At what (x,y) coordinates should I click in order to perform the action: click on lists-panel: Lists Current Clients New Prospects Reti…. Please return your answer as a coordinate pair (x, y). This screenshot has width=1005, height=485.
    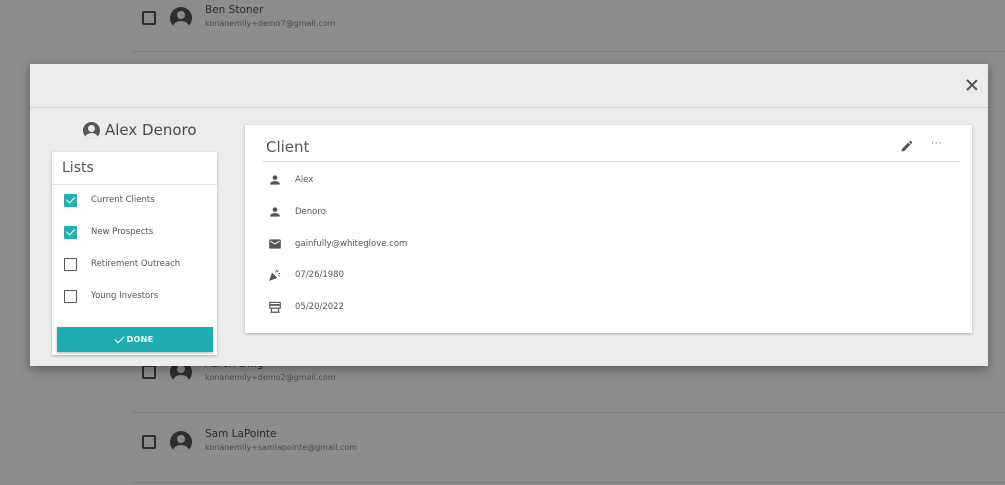
    Looking at the image, I should click on (134, 253).